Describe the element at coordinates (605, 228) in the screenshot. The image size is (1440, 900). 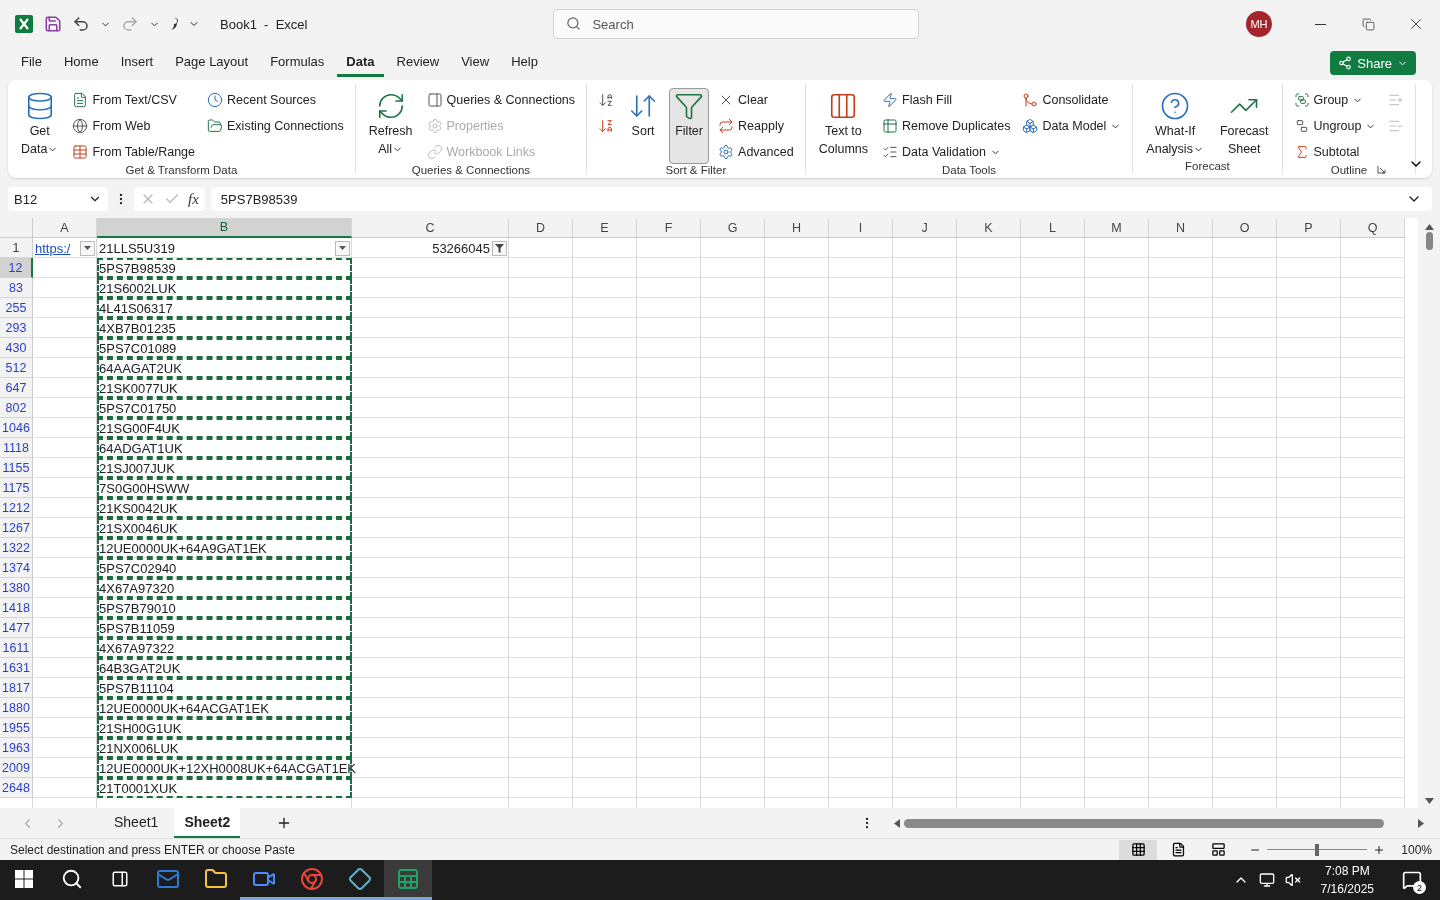
I see `column-header: E` at that location.